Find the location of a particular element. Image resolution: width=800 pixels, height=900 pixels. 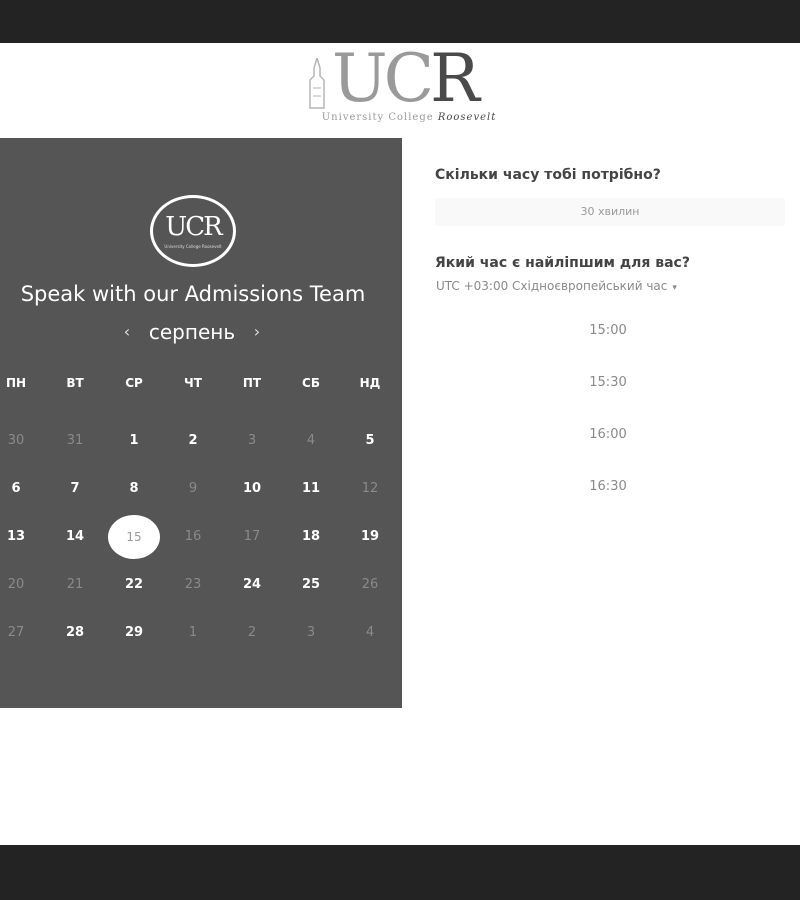

time-slot-button: 16:00 is located at coordinates (608, 435).